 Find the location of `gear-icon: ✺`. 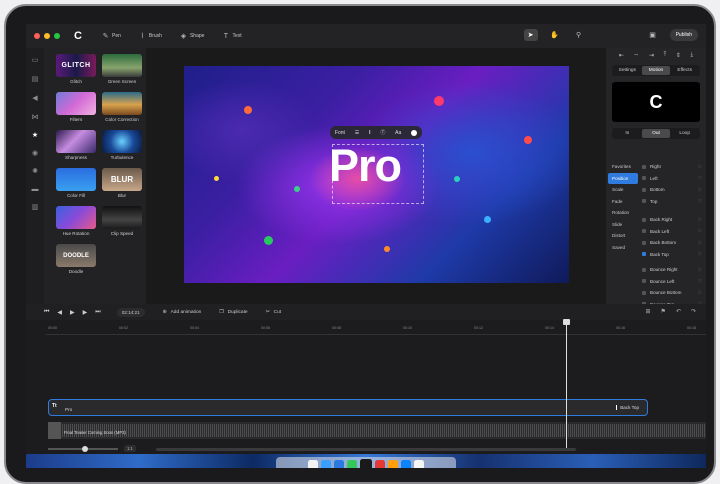

gear-icon: ✺ is located at coordinates (35, 171).